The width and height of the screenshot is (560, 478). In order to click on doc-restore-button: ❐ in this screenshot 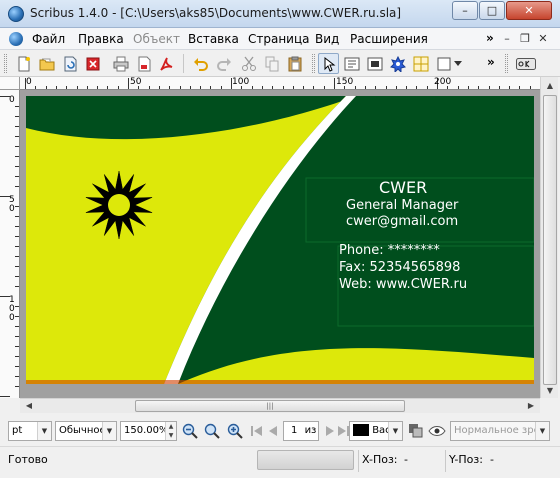, I will do `click(525, 39)`.